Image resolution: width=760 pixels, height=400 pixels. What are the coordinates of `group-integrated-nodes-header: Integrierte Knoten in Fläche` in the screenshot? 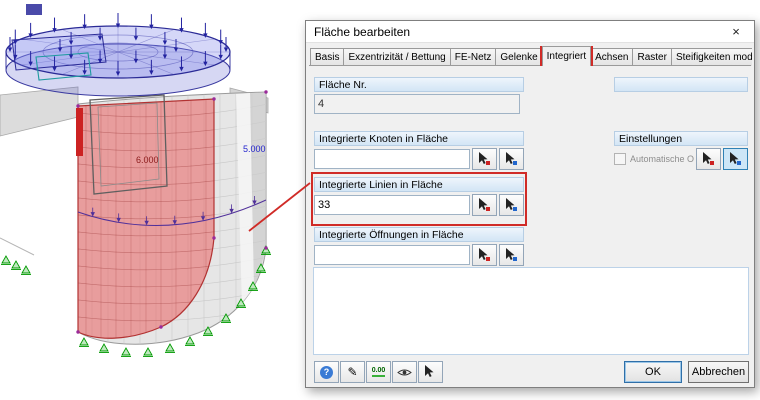 It's located at (419, 138).